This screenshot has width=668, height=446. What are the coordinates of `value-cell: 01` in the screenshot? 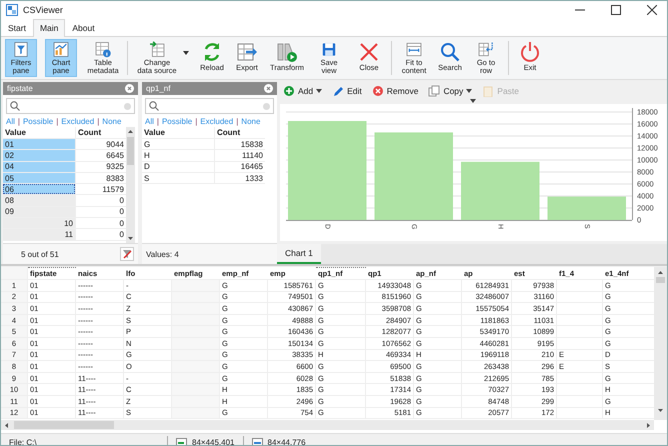 It's located at (39, 144).